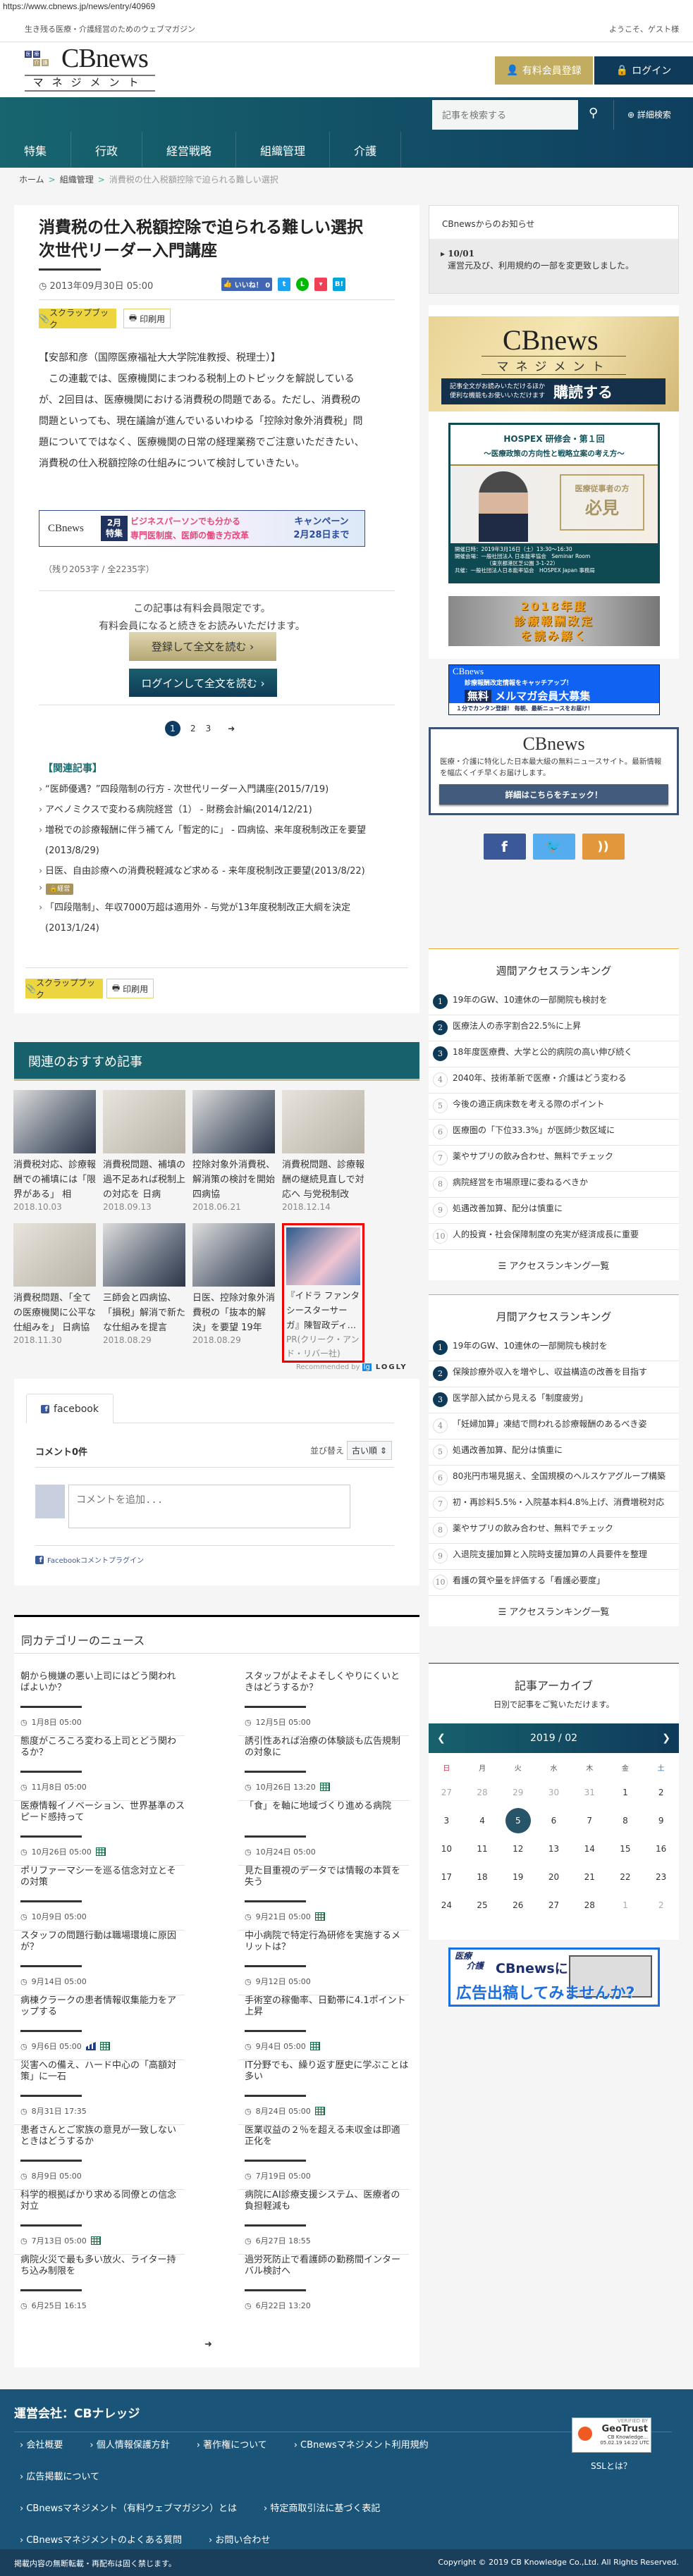 This screenshot has height=2576, width=693. Describe the element at coordinates (661, 1878) in the screenshot. I see `calendar-day: 23` at that location.